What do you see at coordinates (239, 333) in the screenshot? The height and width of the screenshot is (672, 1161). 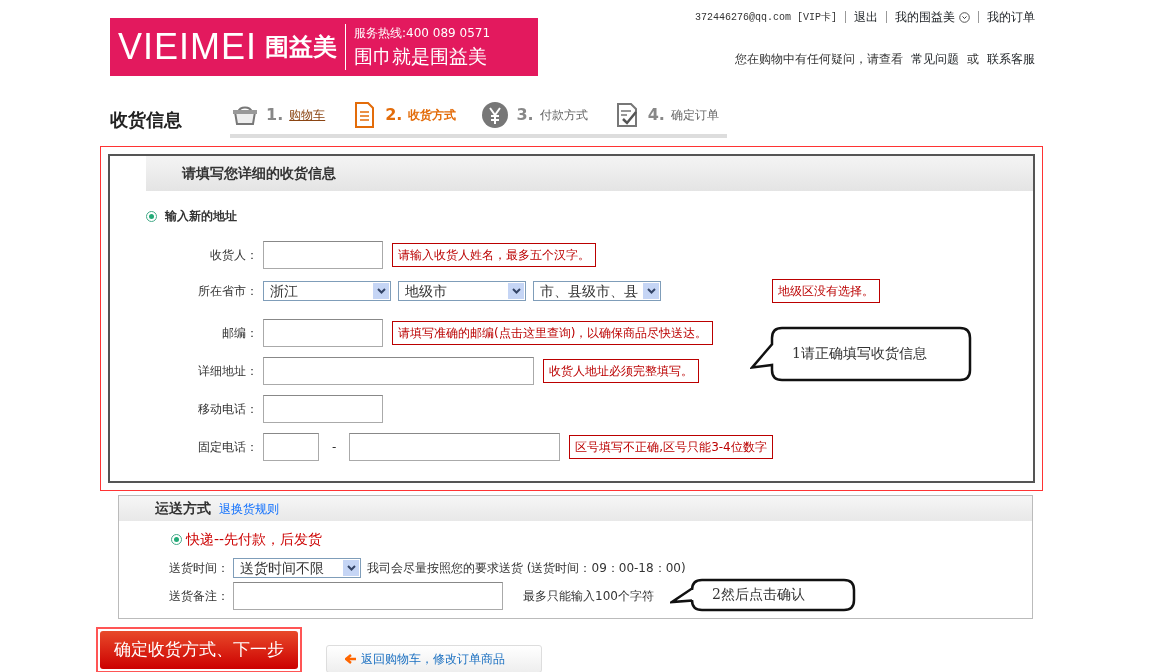 I see `field-label: 邮编：` at bounding box center [239, 333].